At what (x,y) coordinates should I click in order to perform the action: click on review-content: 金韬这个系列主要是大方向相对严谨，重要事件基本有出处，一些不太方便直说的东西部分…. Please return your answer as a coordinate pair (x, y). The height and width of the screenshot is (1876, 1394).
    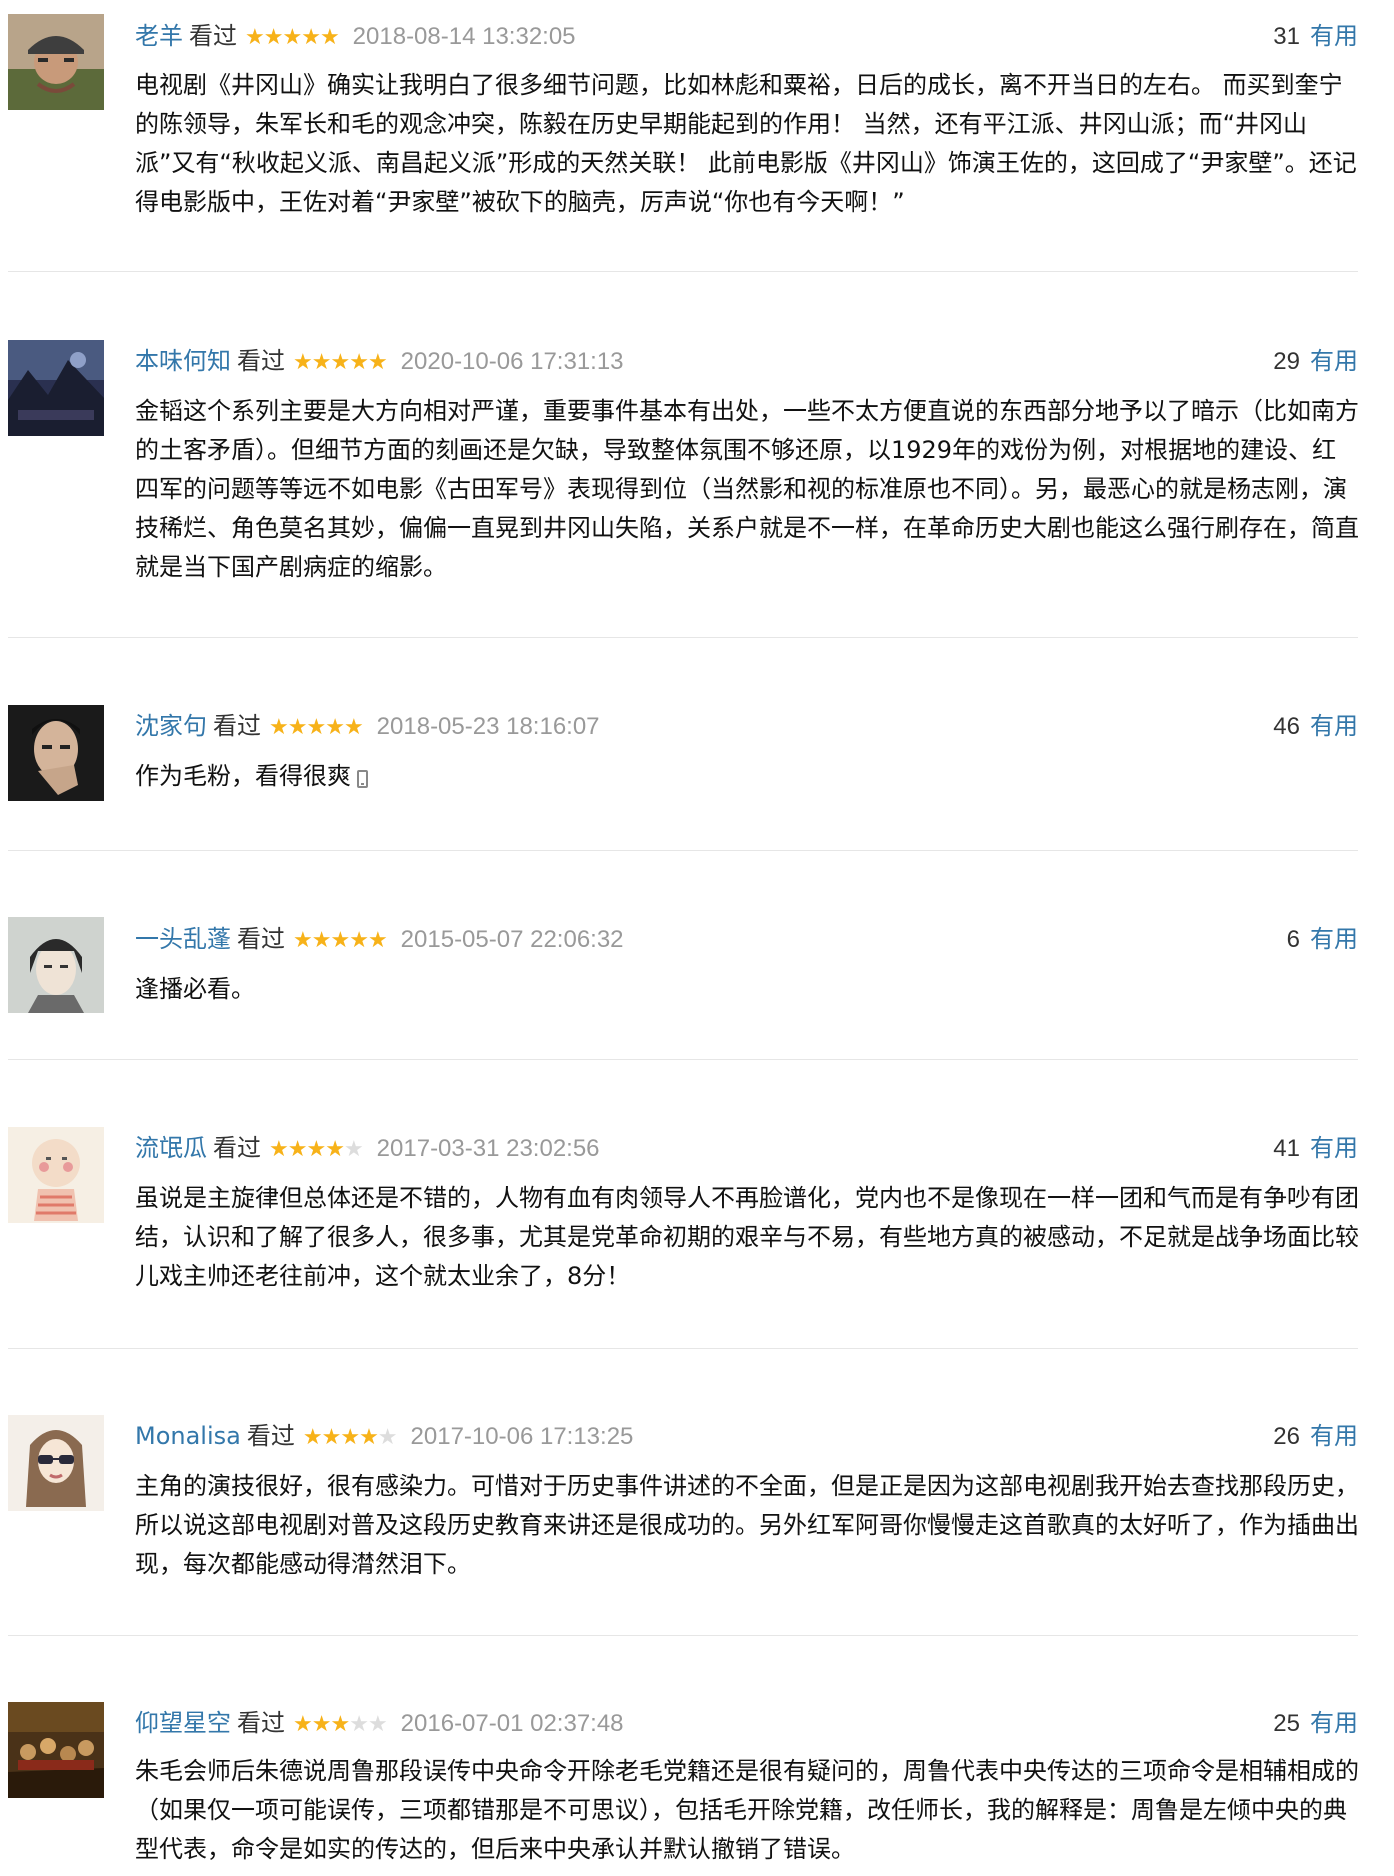
    Looking at the image, I should click on (747, 489).